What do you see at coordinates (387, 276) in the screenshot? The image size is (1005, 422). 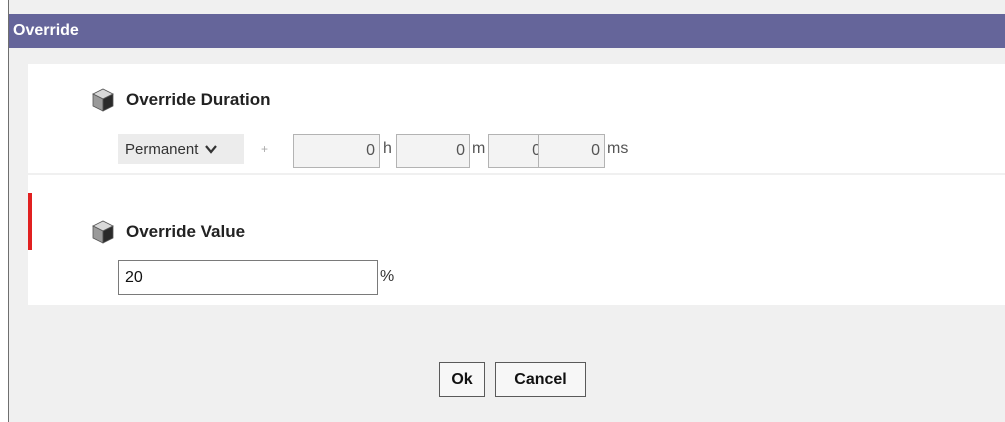 I see `override-value-unit: %` at bounding box center [387, 276].